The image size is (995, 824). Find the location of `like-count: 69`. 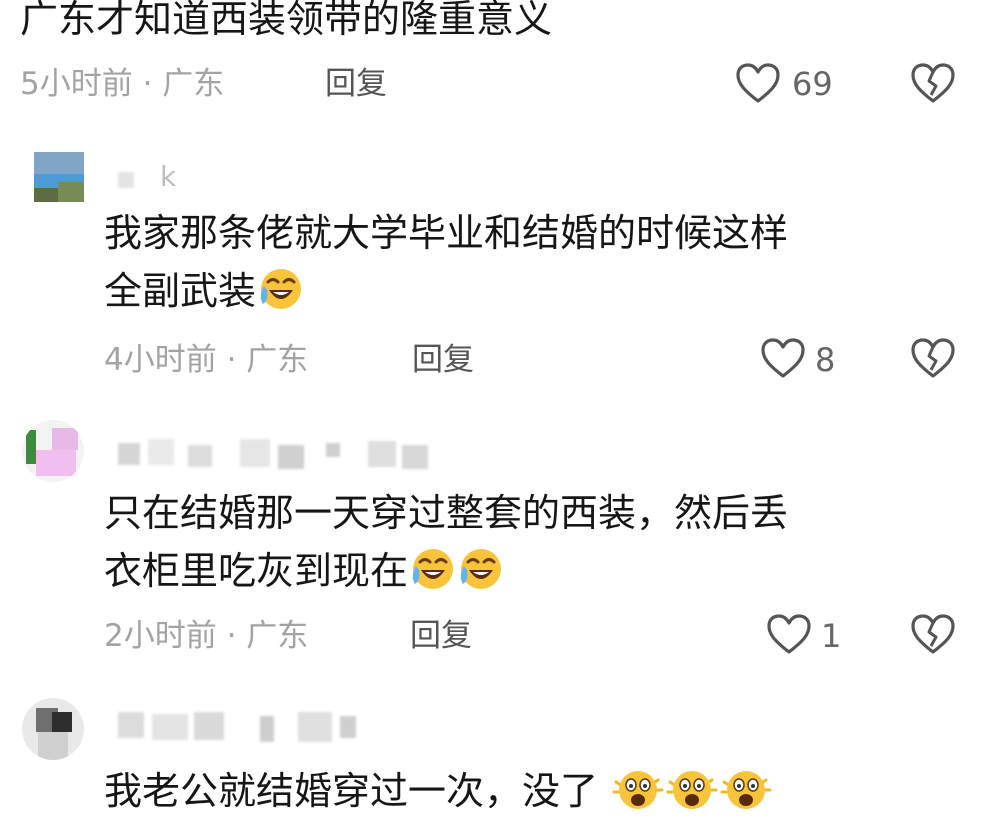

like-count: 69 is located at coordinates (812, 84).